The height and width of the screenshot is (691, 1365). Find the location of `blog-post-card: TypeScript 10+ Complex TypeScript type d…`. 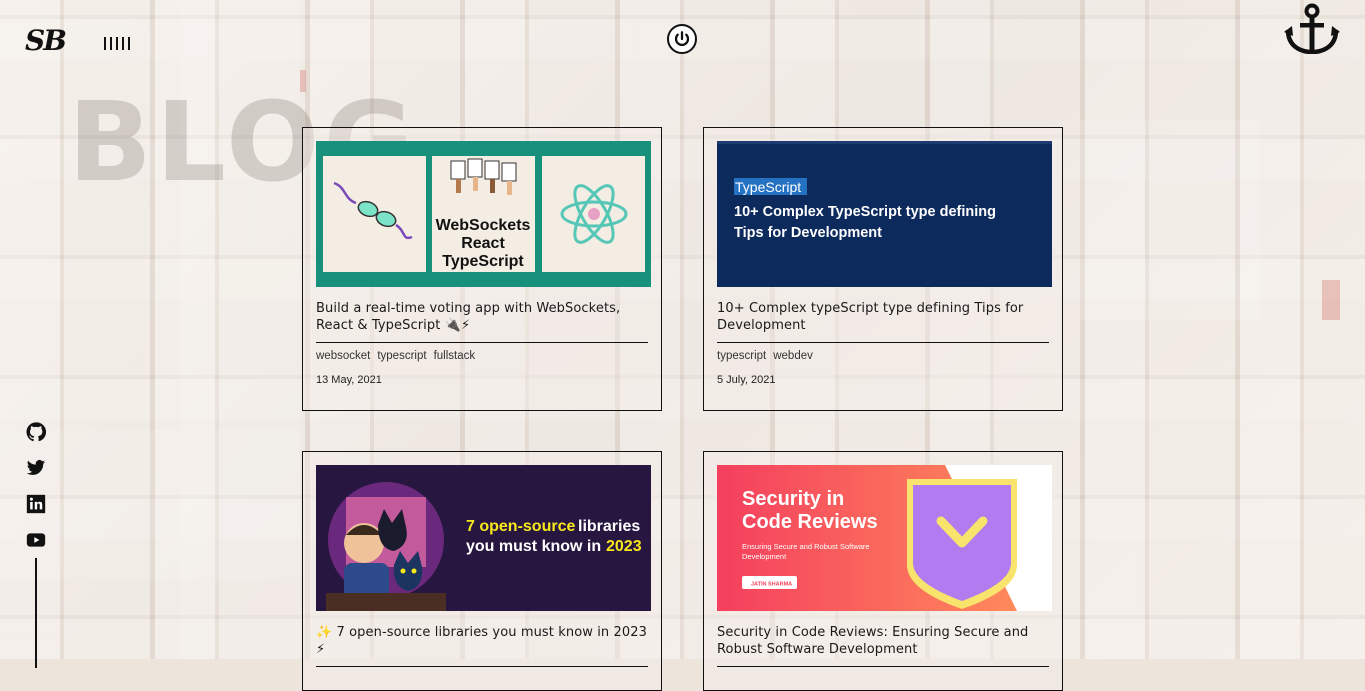

blog-post-card: TypeScript 10+ Complex TypeScript type d… is located at coordinates (883, 269).